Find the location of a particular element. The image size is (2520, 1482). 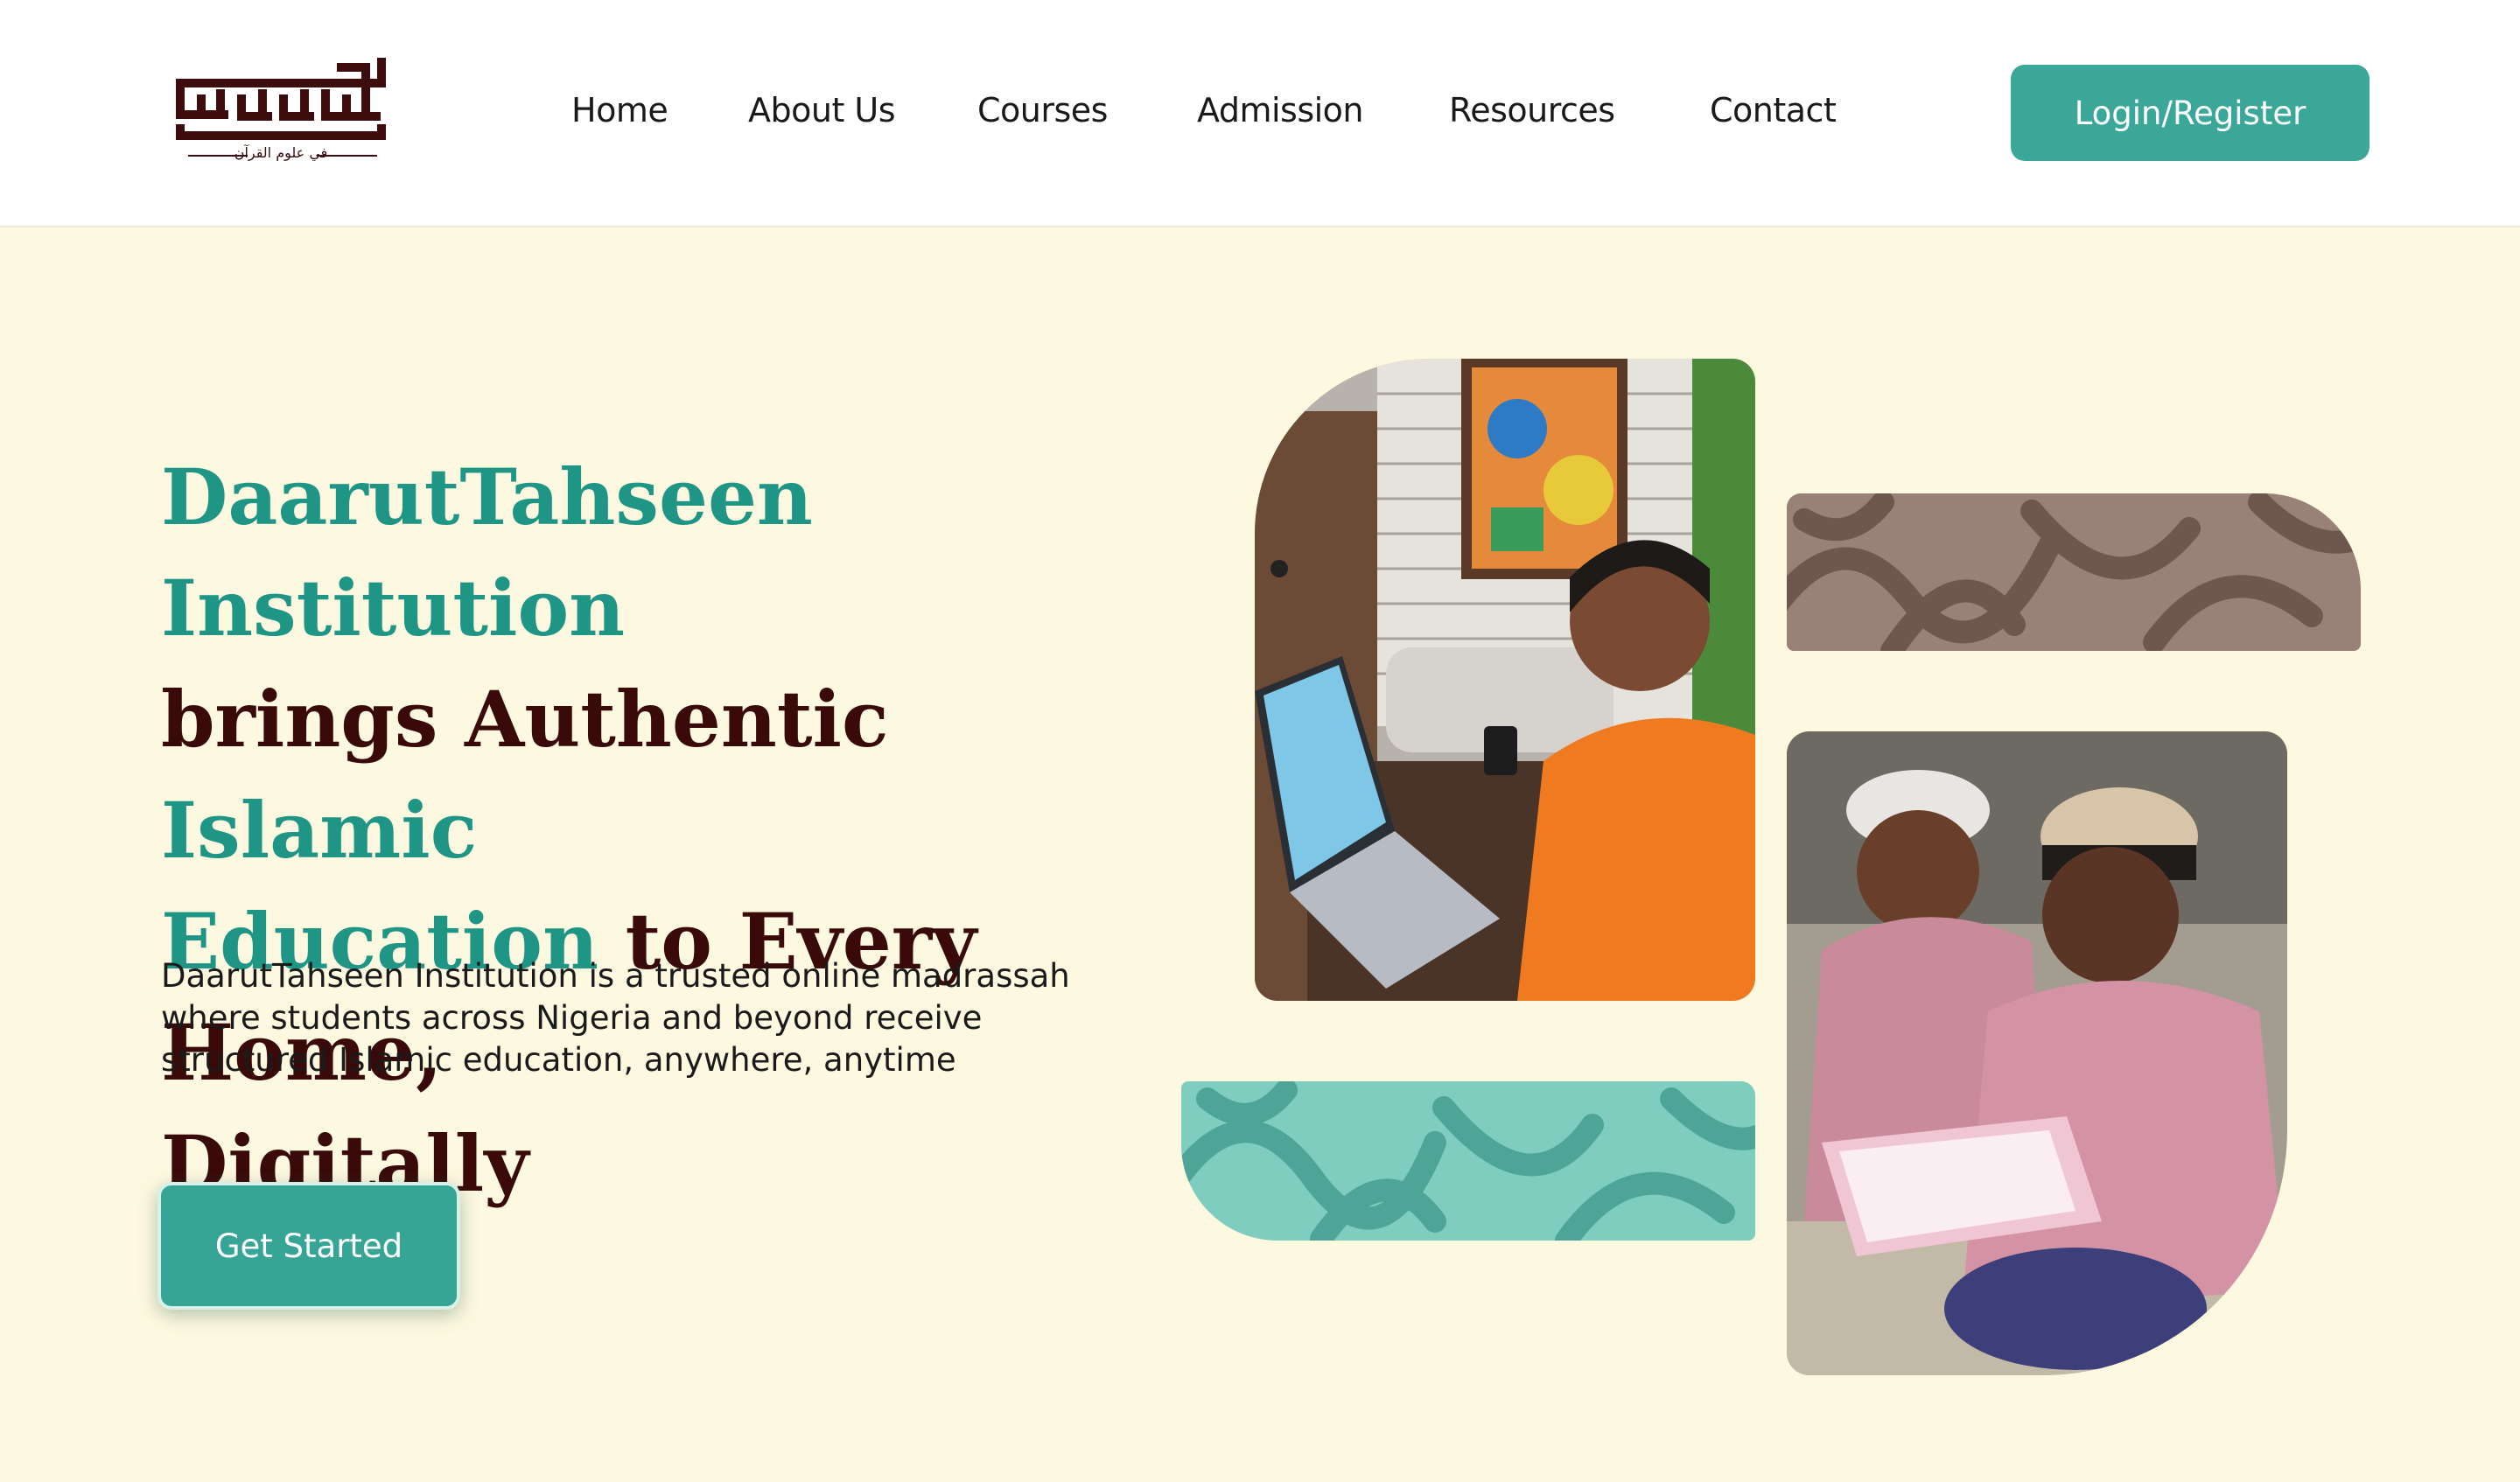

student-laptop-photo is located at coordinates (1505, 680).